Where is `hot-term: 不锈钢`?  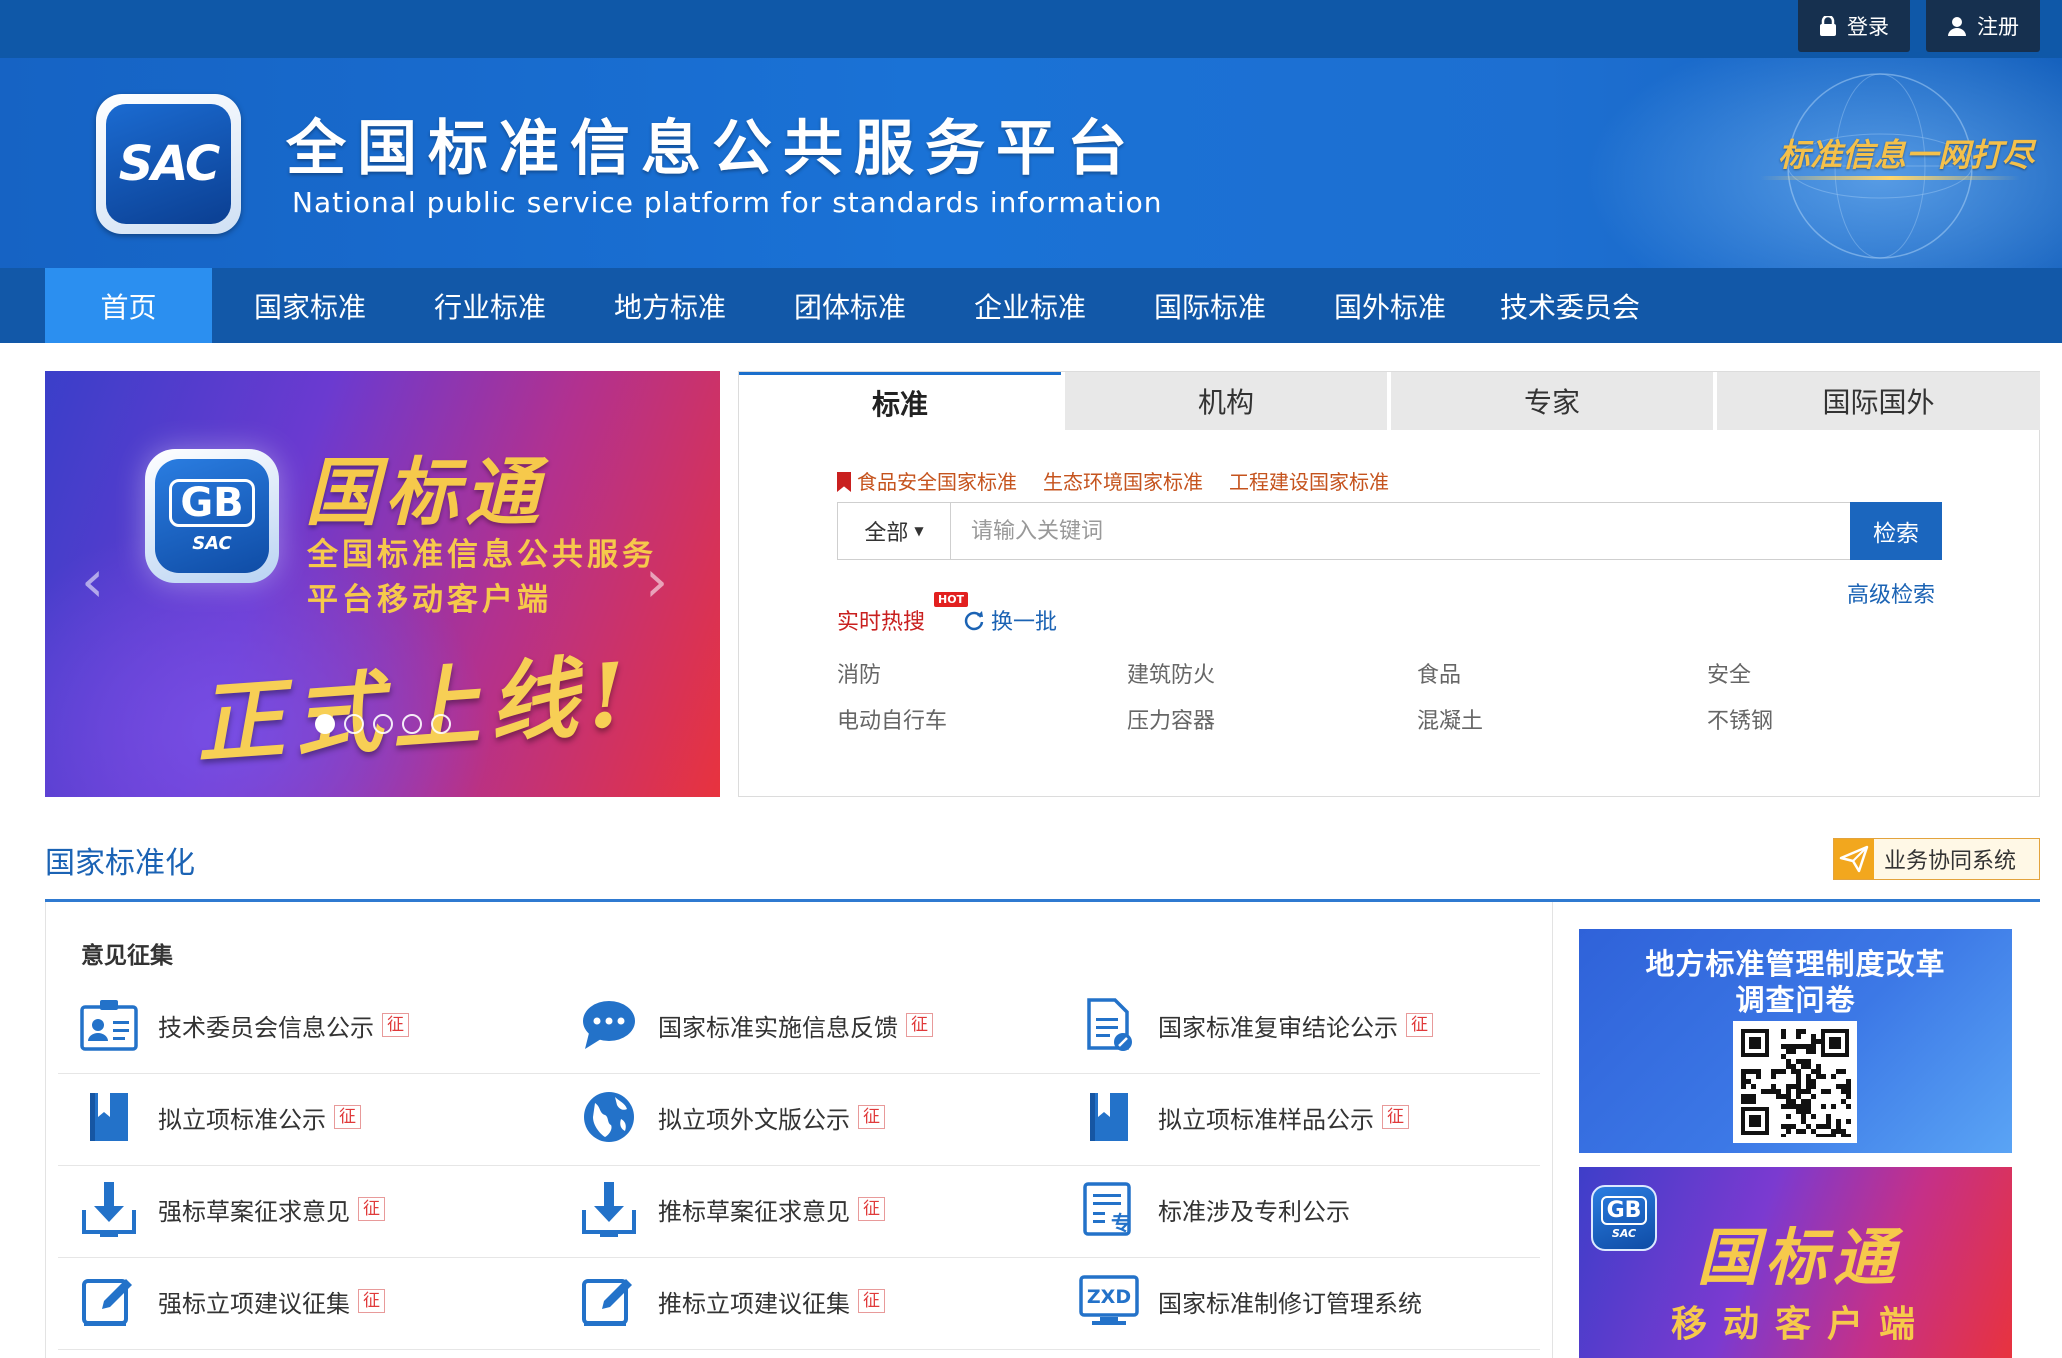
hot-term: 不锈钢 is located at coordinates (1740, 719).